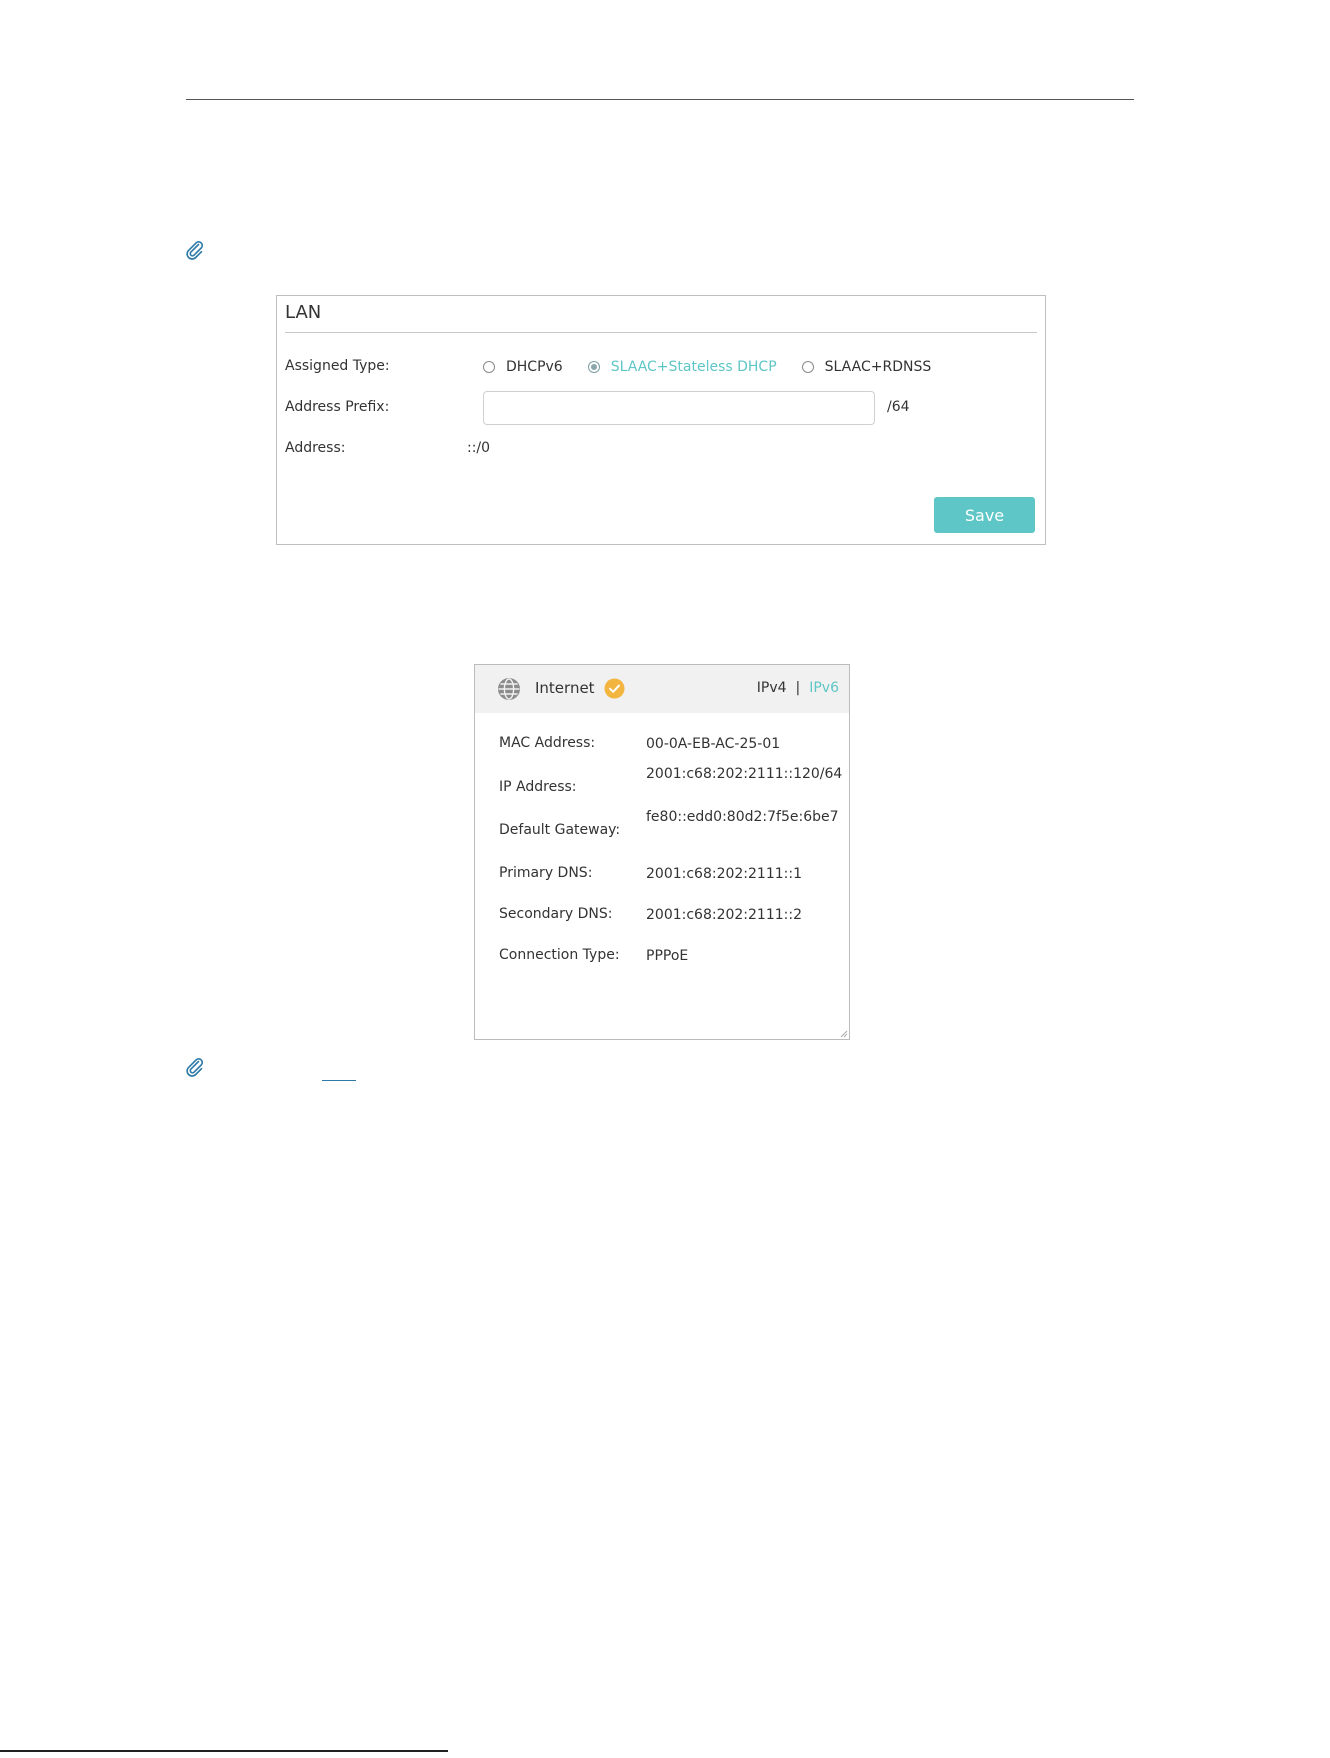 This screenshot has width=1330, height=1758. Describe the element at coordinates (724, 915) in the screenshot. I see `status-row-value: 2001:c68:202:2111::2` at that location.